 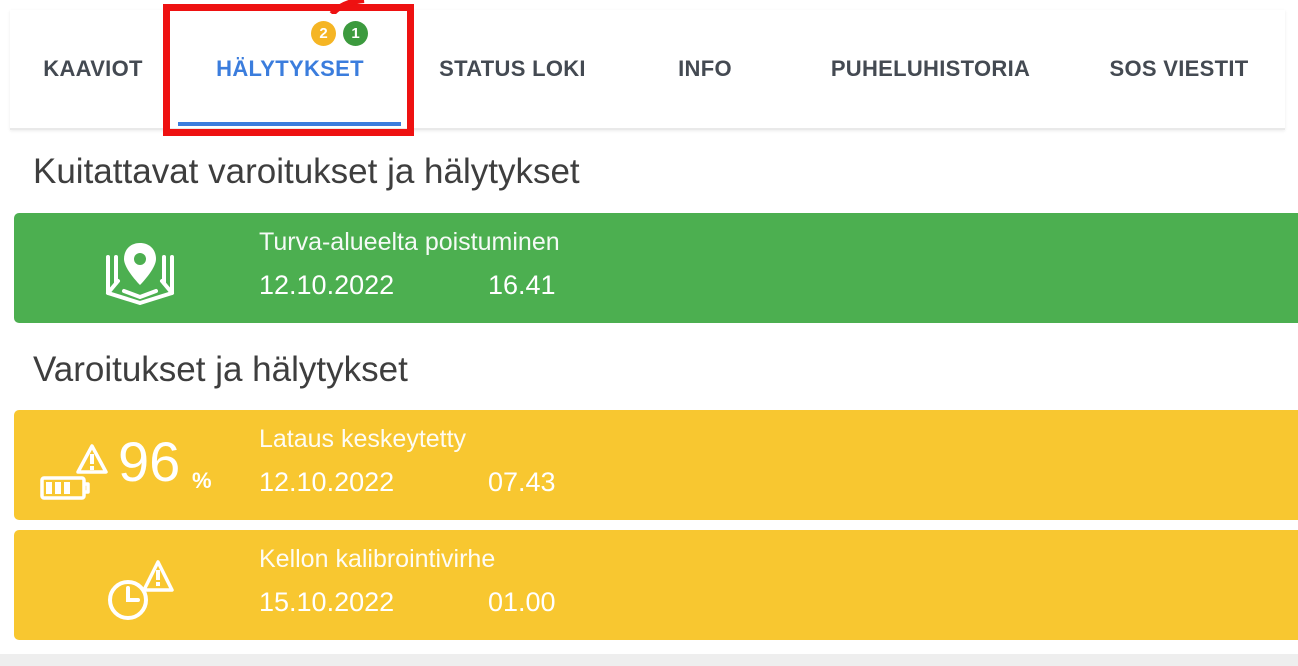 What do you see at coordinates (93, 69) in the screenshot?
I see `tab-kaaviot: KAAVIOT` at bounding box center [93, 69].